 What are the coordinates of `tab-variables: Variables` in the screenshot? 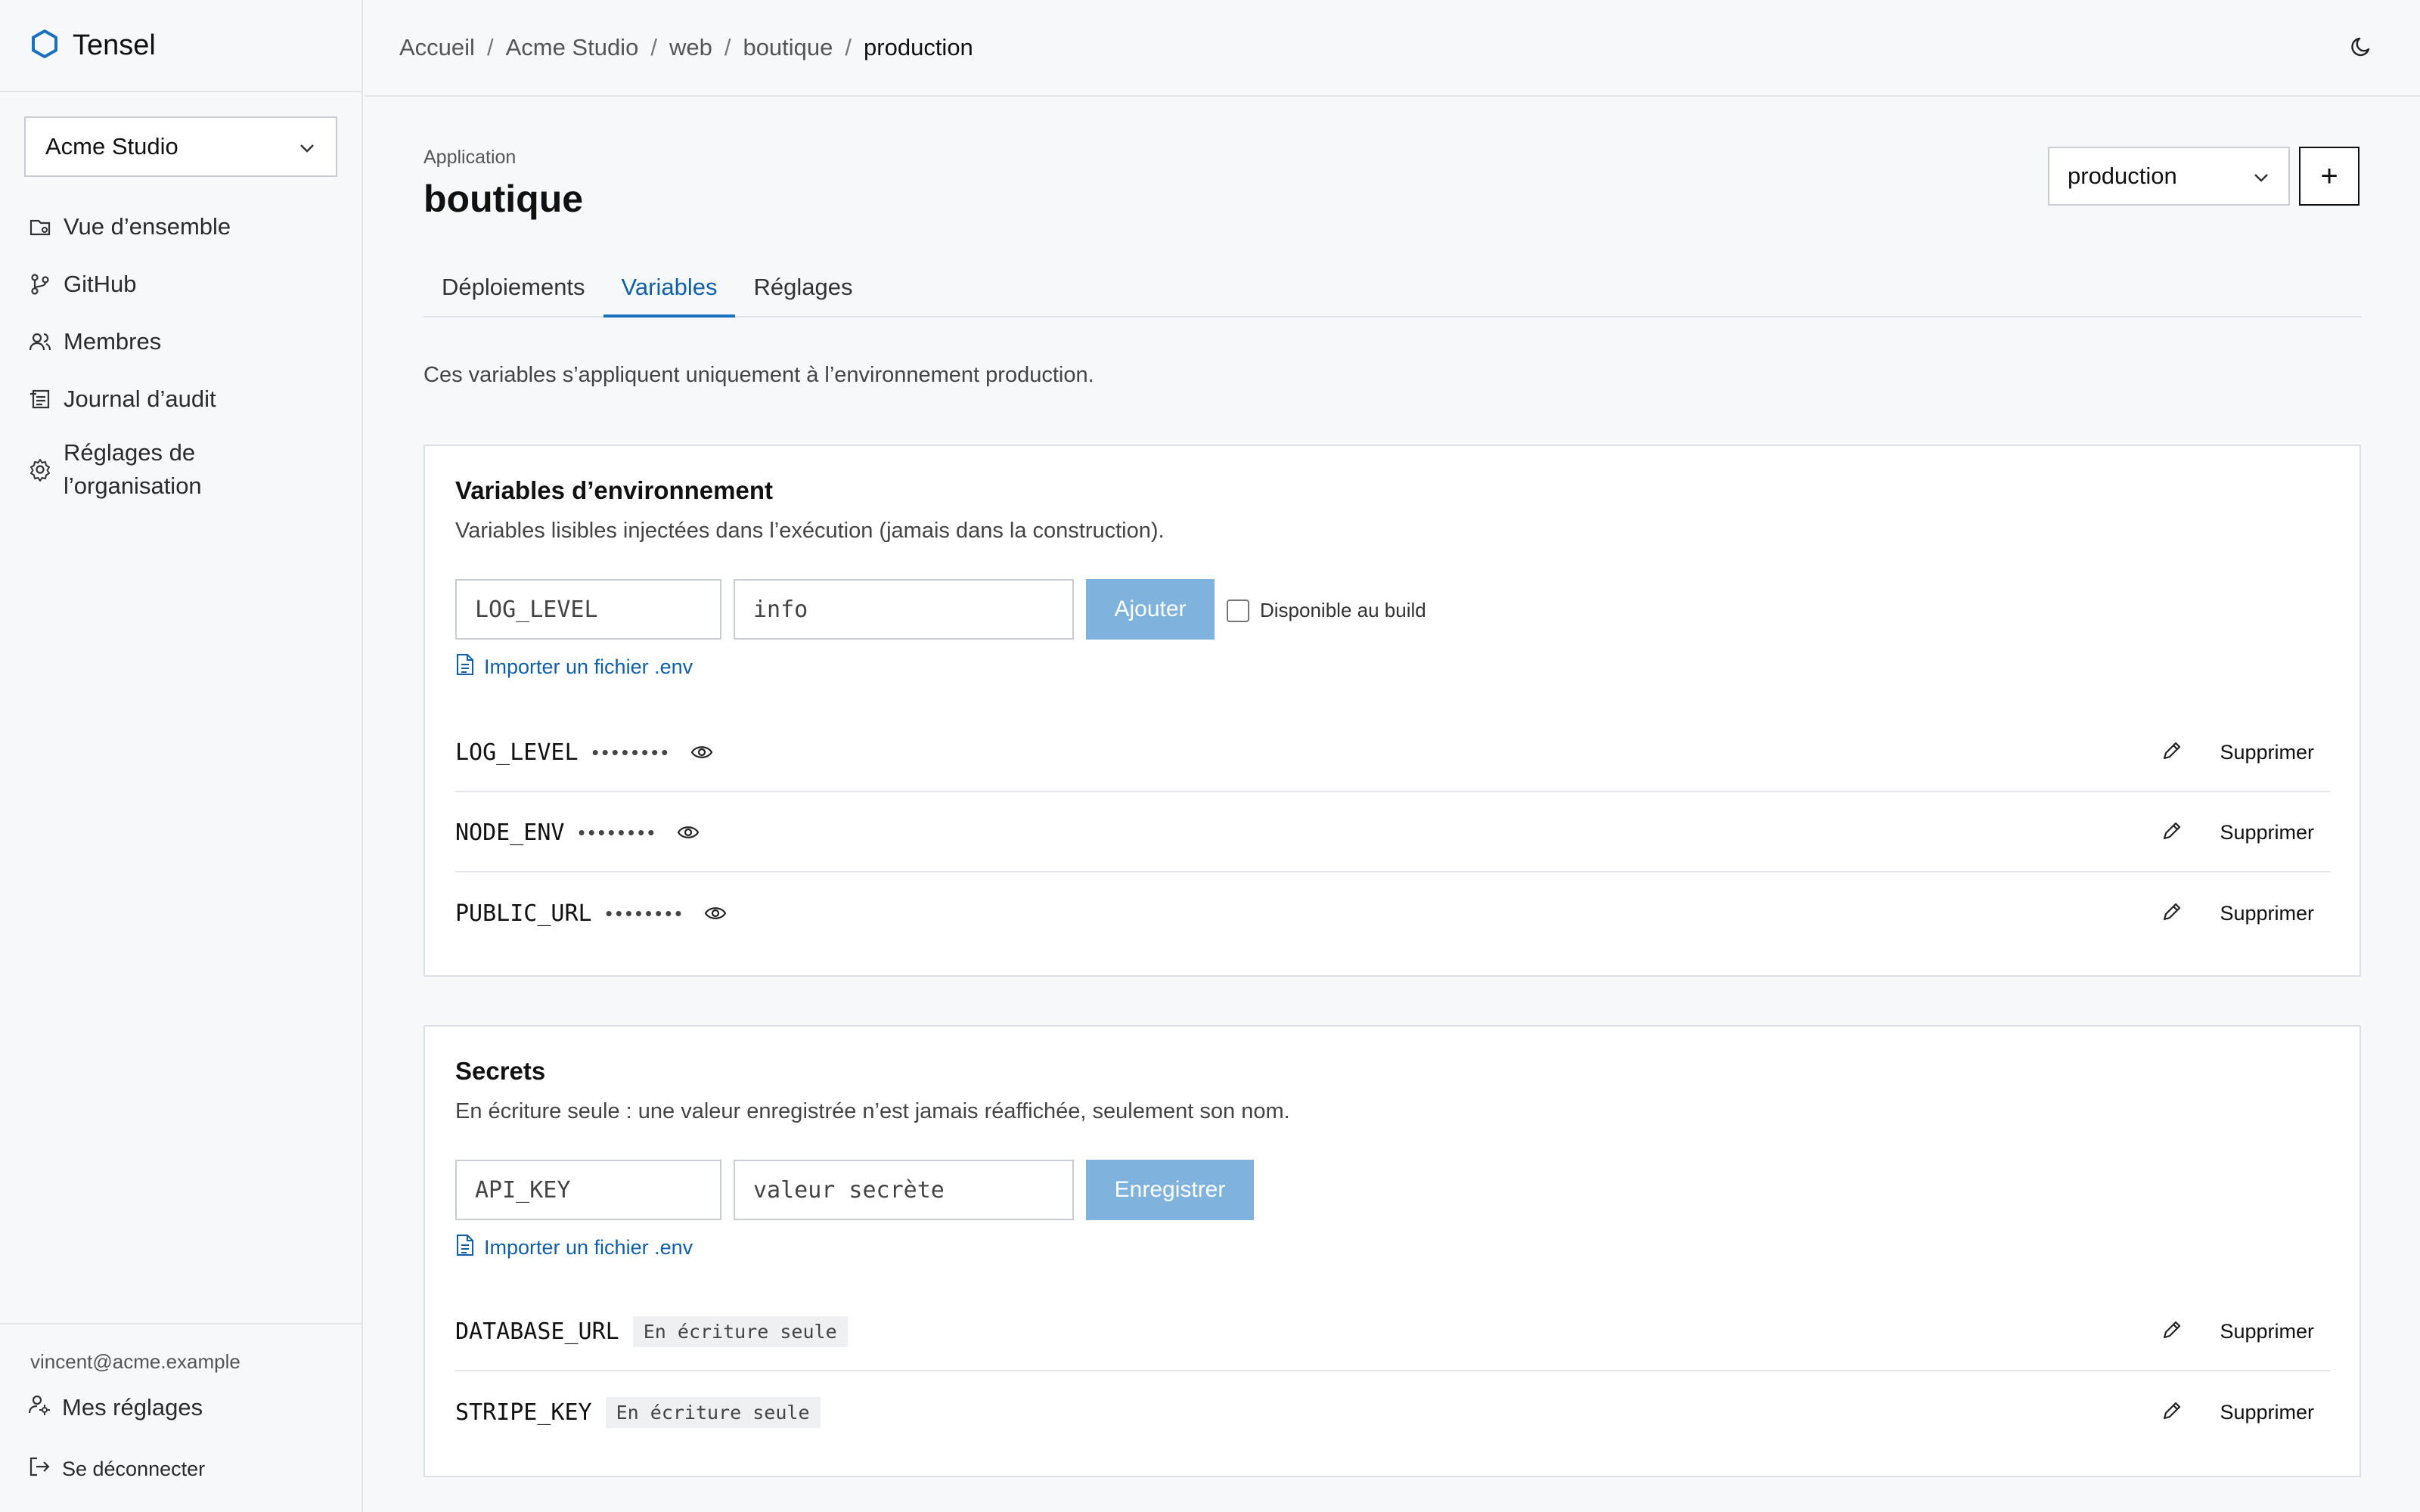 It's located at (669, 294).